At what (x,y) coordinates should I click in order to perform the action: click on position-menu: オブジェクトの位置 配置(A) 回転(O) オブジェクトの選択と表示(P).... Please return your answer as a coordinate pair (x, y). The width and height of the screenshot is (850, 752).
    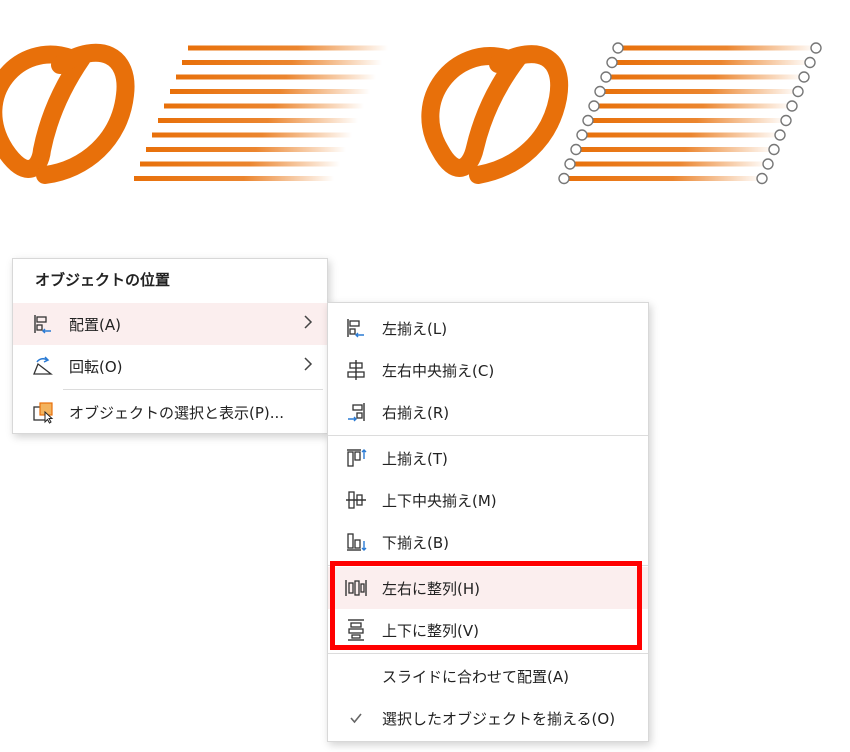
    Looking at the image, I should click on (170, 346).